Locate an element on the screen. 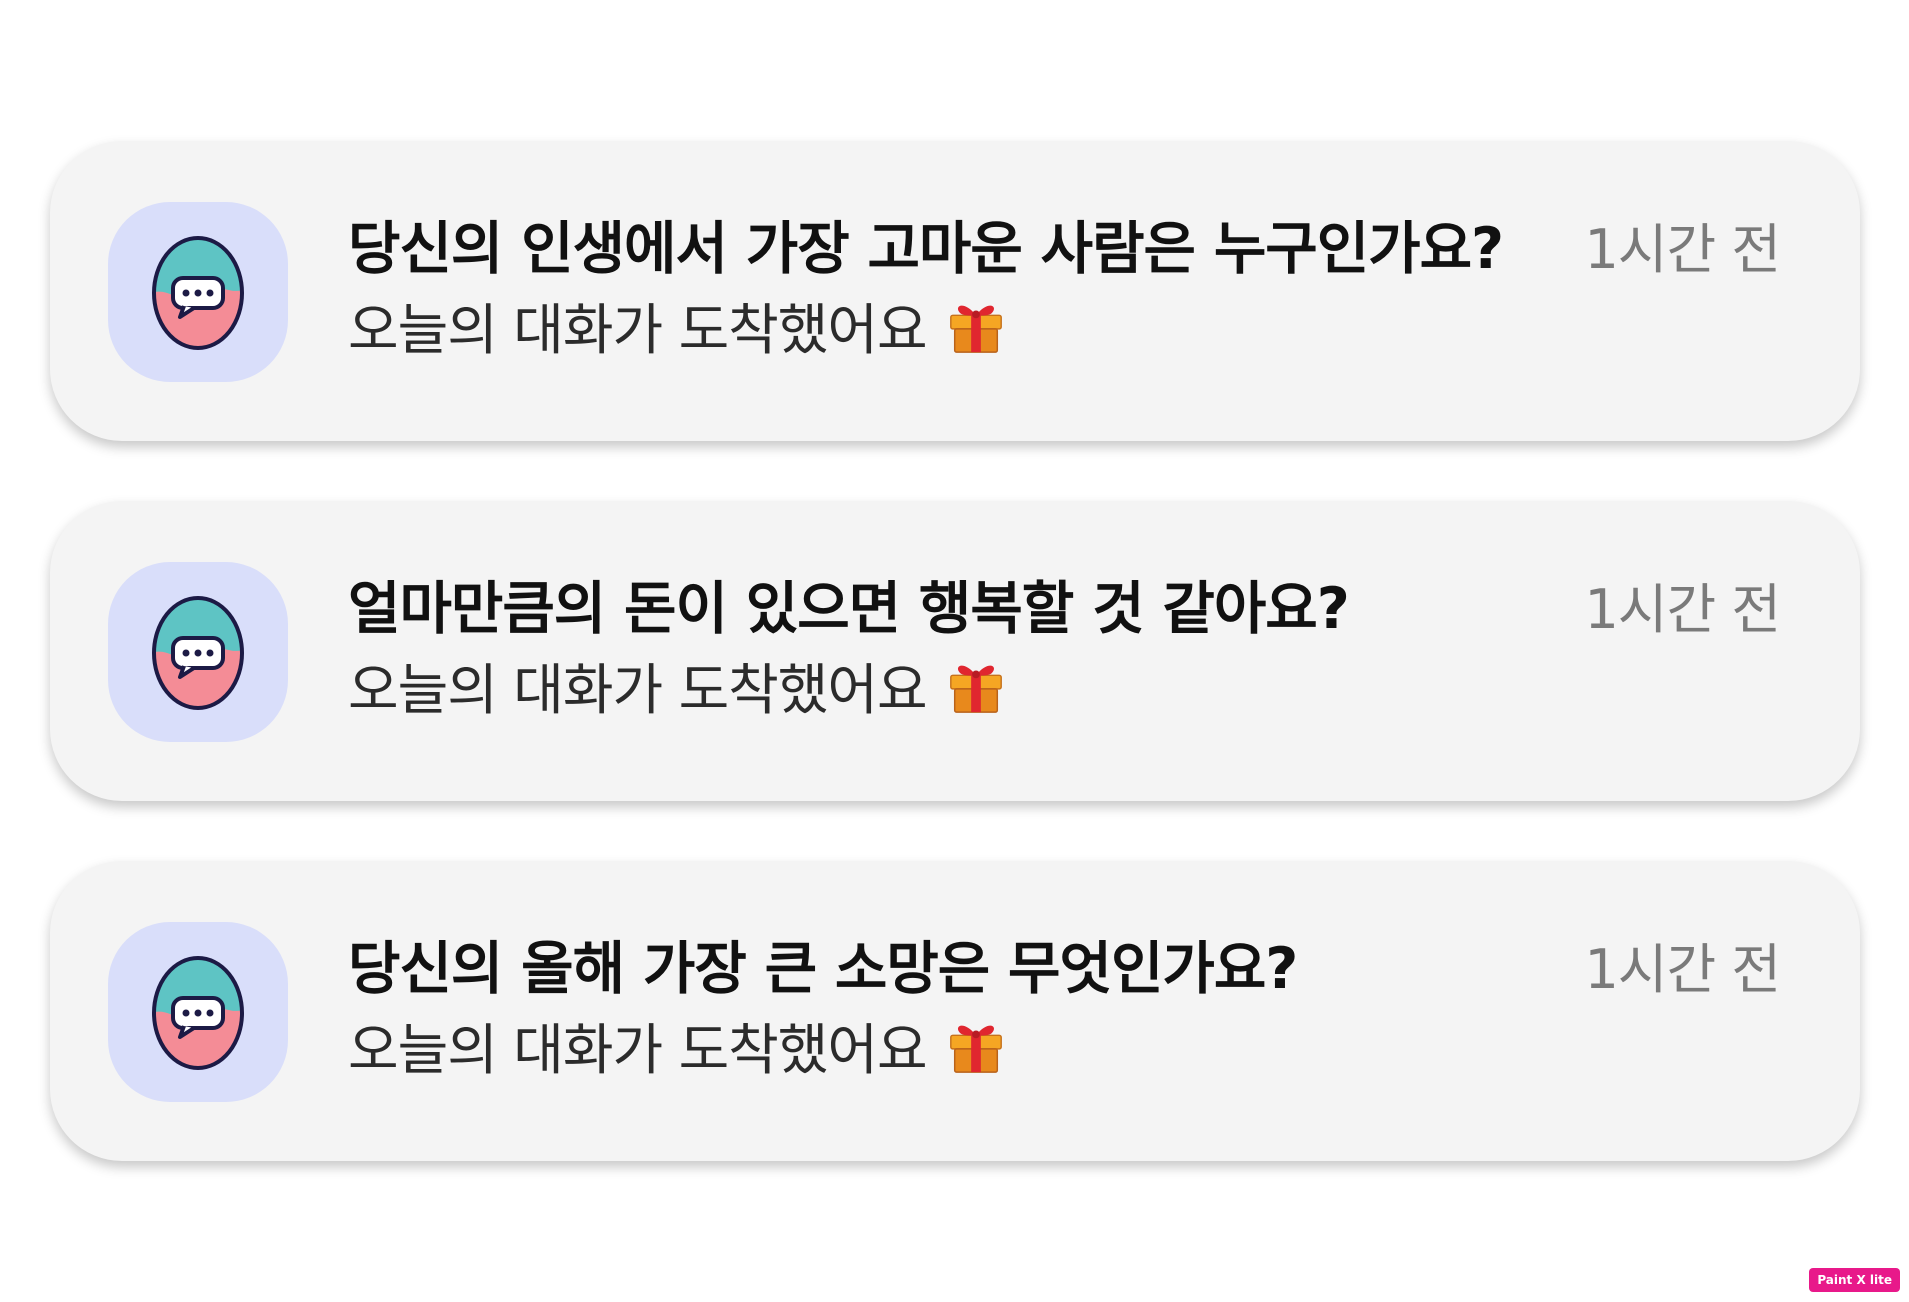 Image resolution: width=1909 pixels, height=1302 pixels. notification-title: 당신의 올해 가장 큰 소망은 무엇인가요? is located at coordinates (823, 969).